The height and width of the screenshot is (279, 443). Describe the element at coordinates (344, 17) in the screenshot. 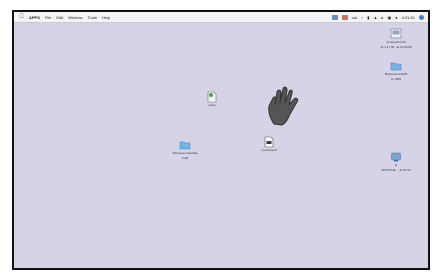

I see `status-icon-calendar` at that location.